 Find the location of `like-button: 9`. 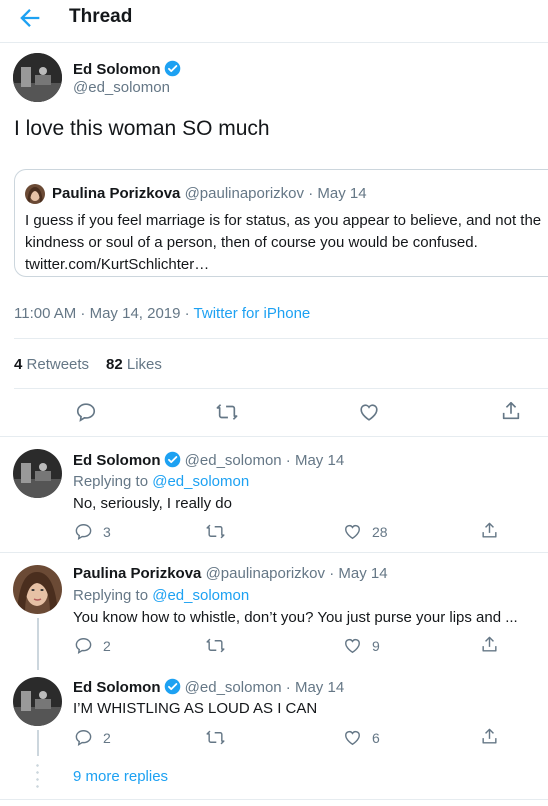

like-button: 9 is located at coordinates (361, 645).